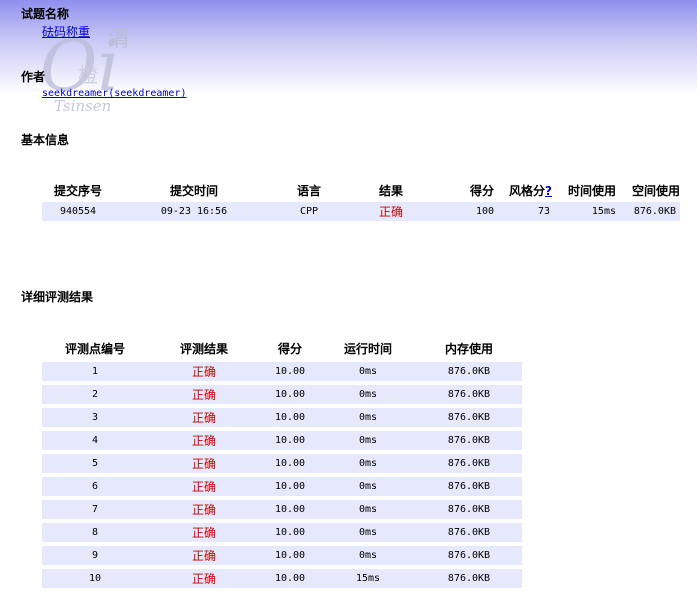  I want to click on submission-memory-used: 876.0KB, so click(648, 211).